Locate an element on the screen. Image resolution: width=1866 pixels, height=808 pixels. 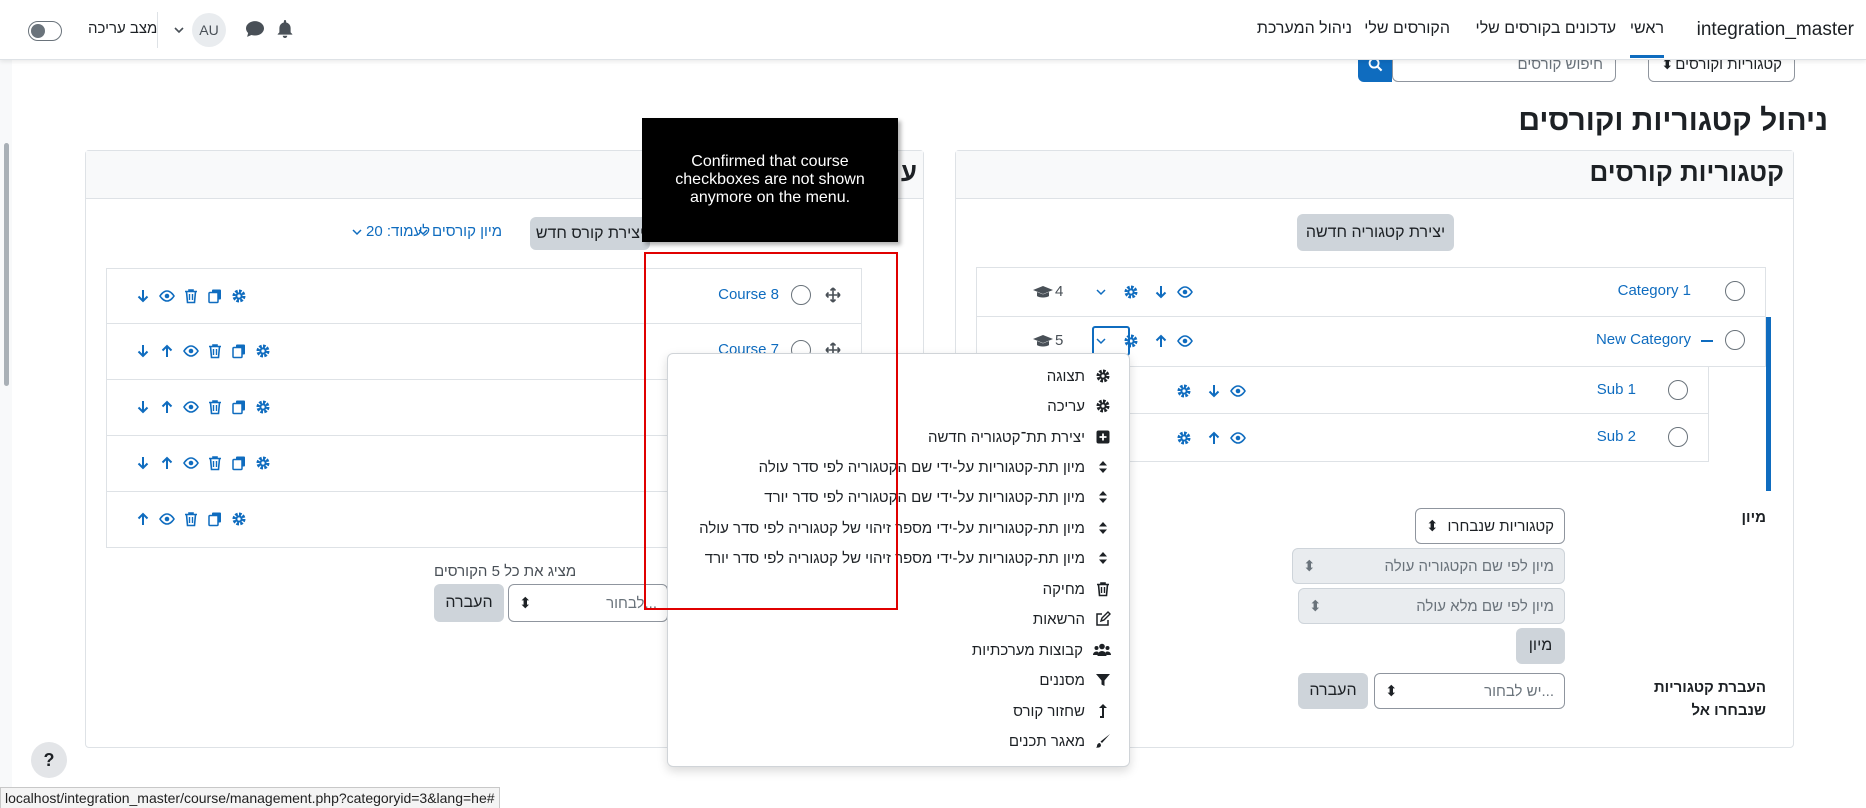
menu-item-create-subcategory: יצירת תת־קטגוריה חדשה is located at coordinates (1019, 437).